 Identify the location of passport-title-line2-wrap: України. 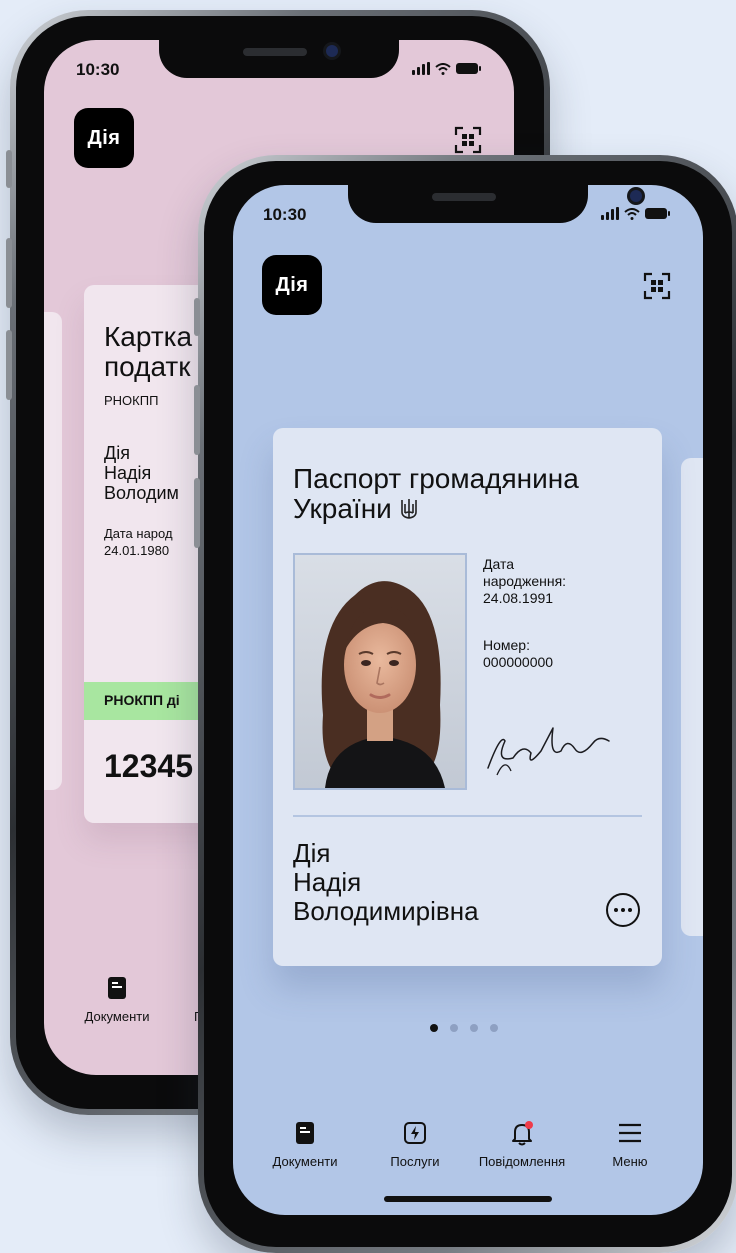
(355, 509).